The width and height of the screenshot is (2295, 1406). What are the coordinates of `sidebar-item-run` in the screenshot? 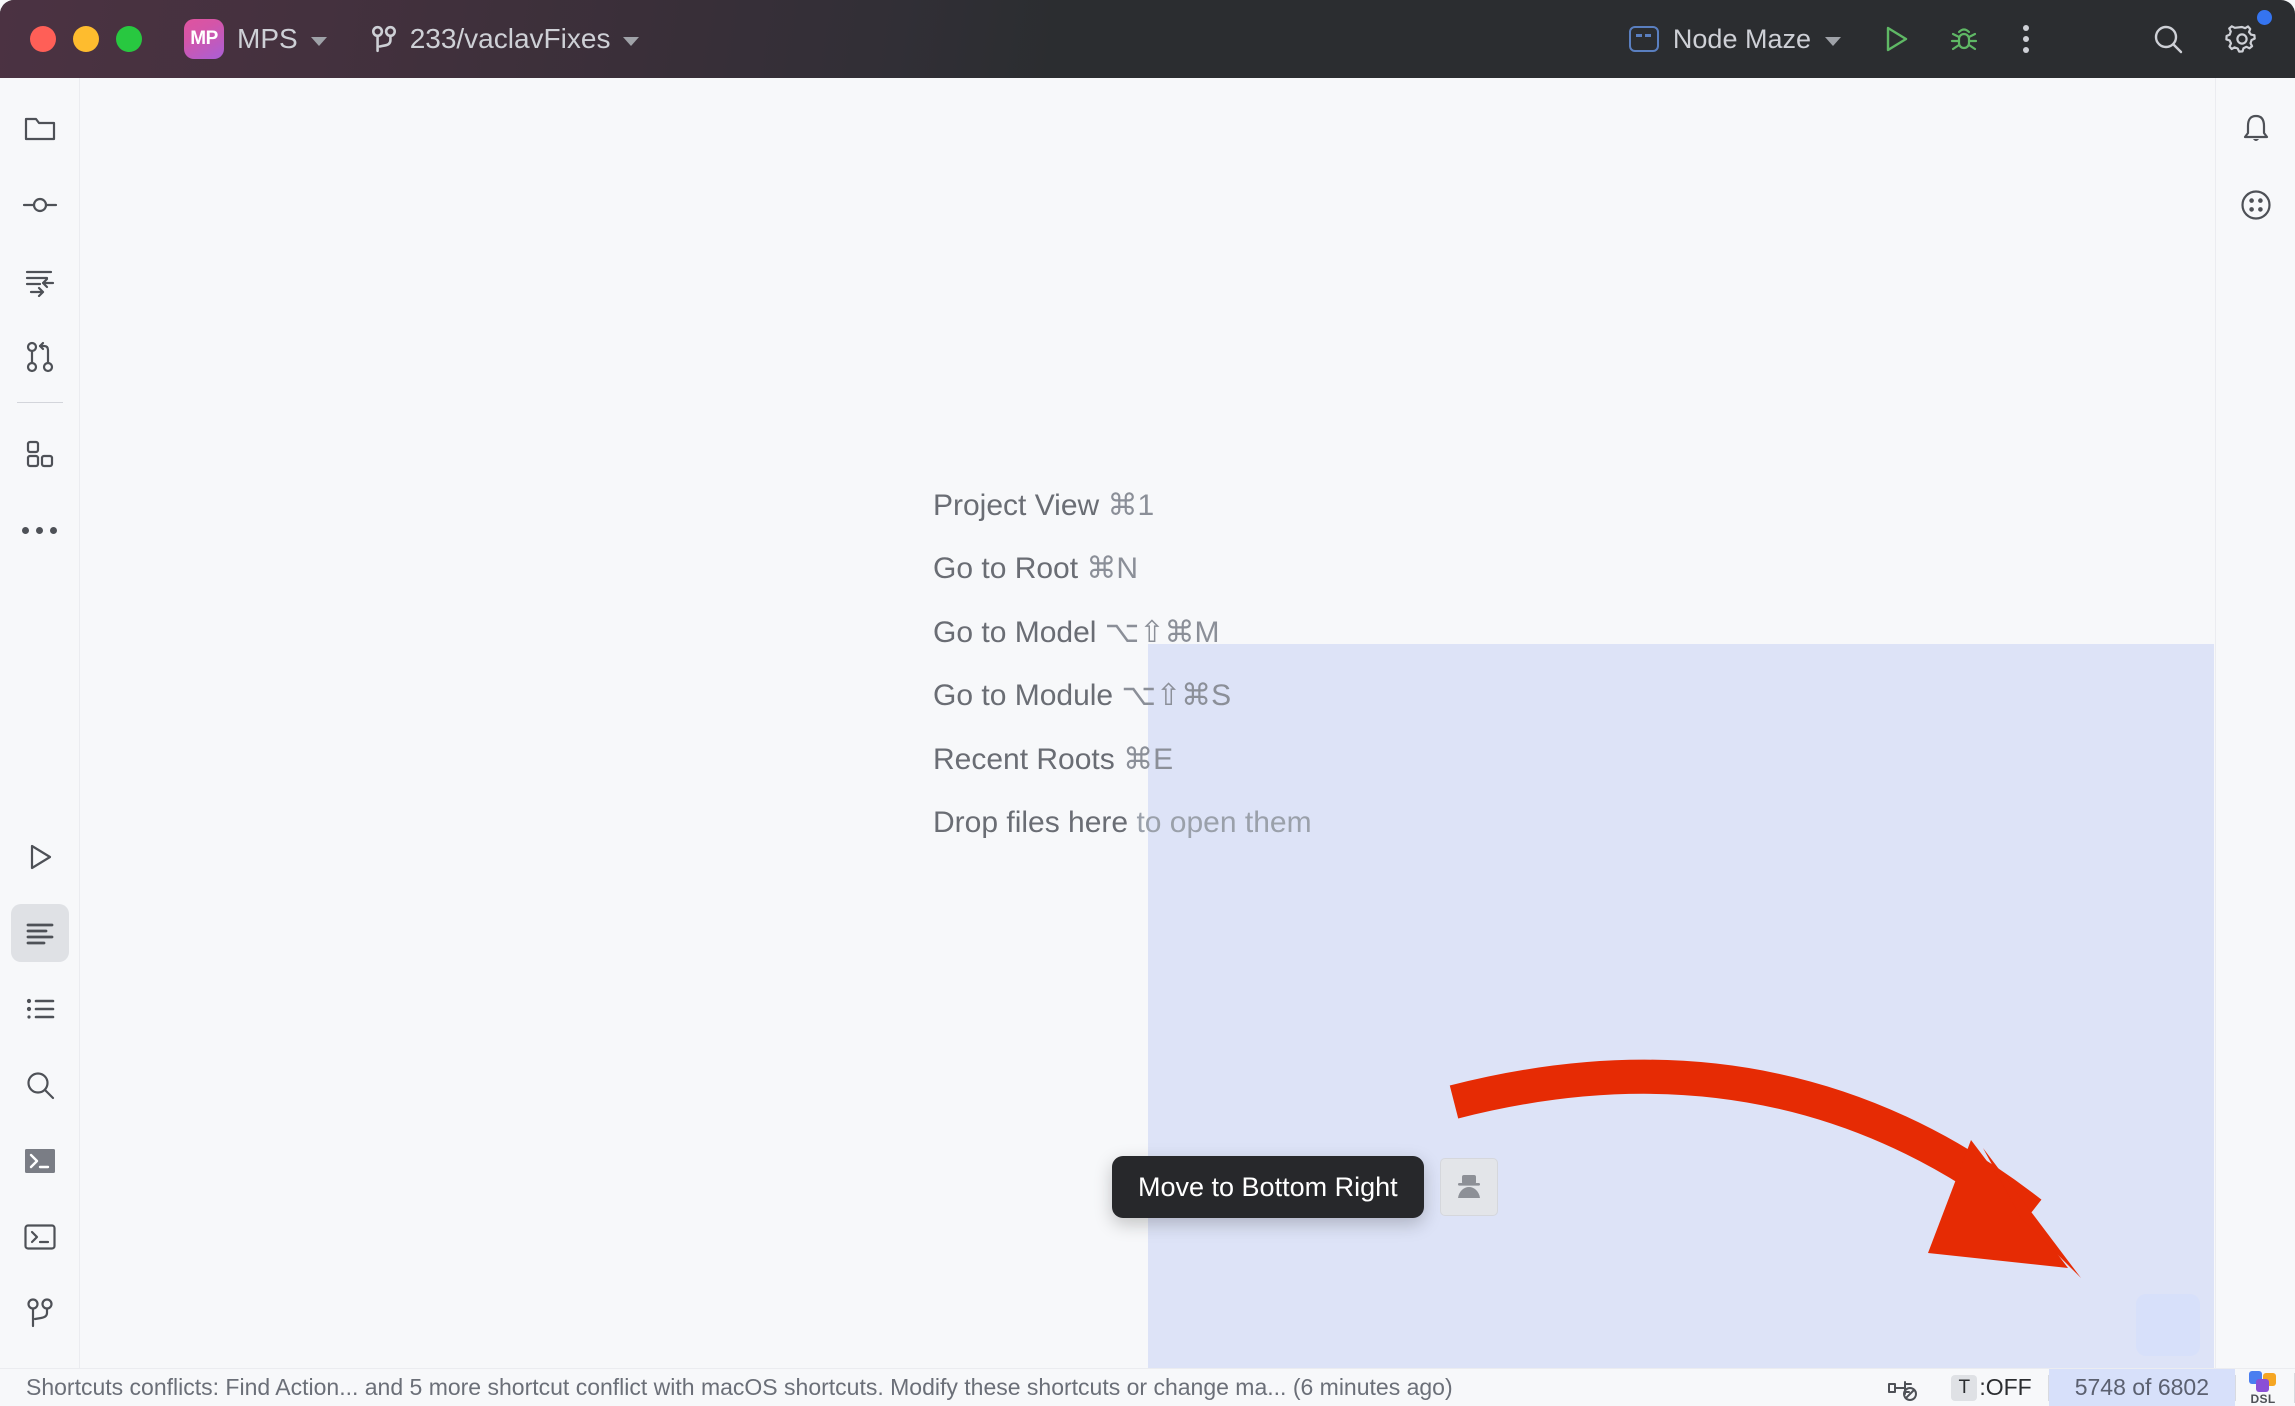 It's located at (40, 857).